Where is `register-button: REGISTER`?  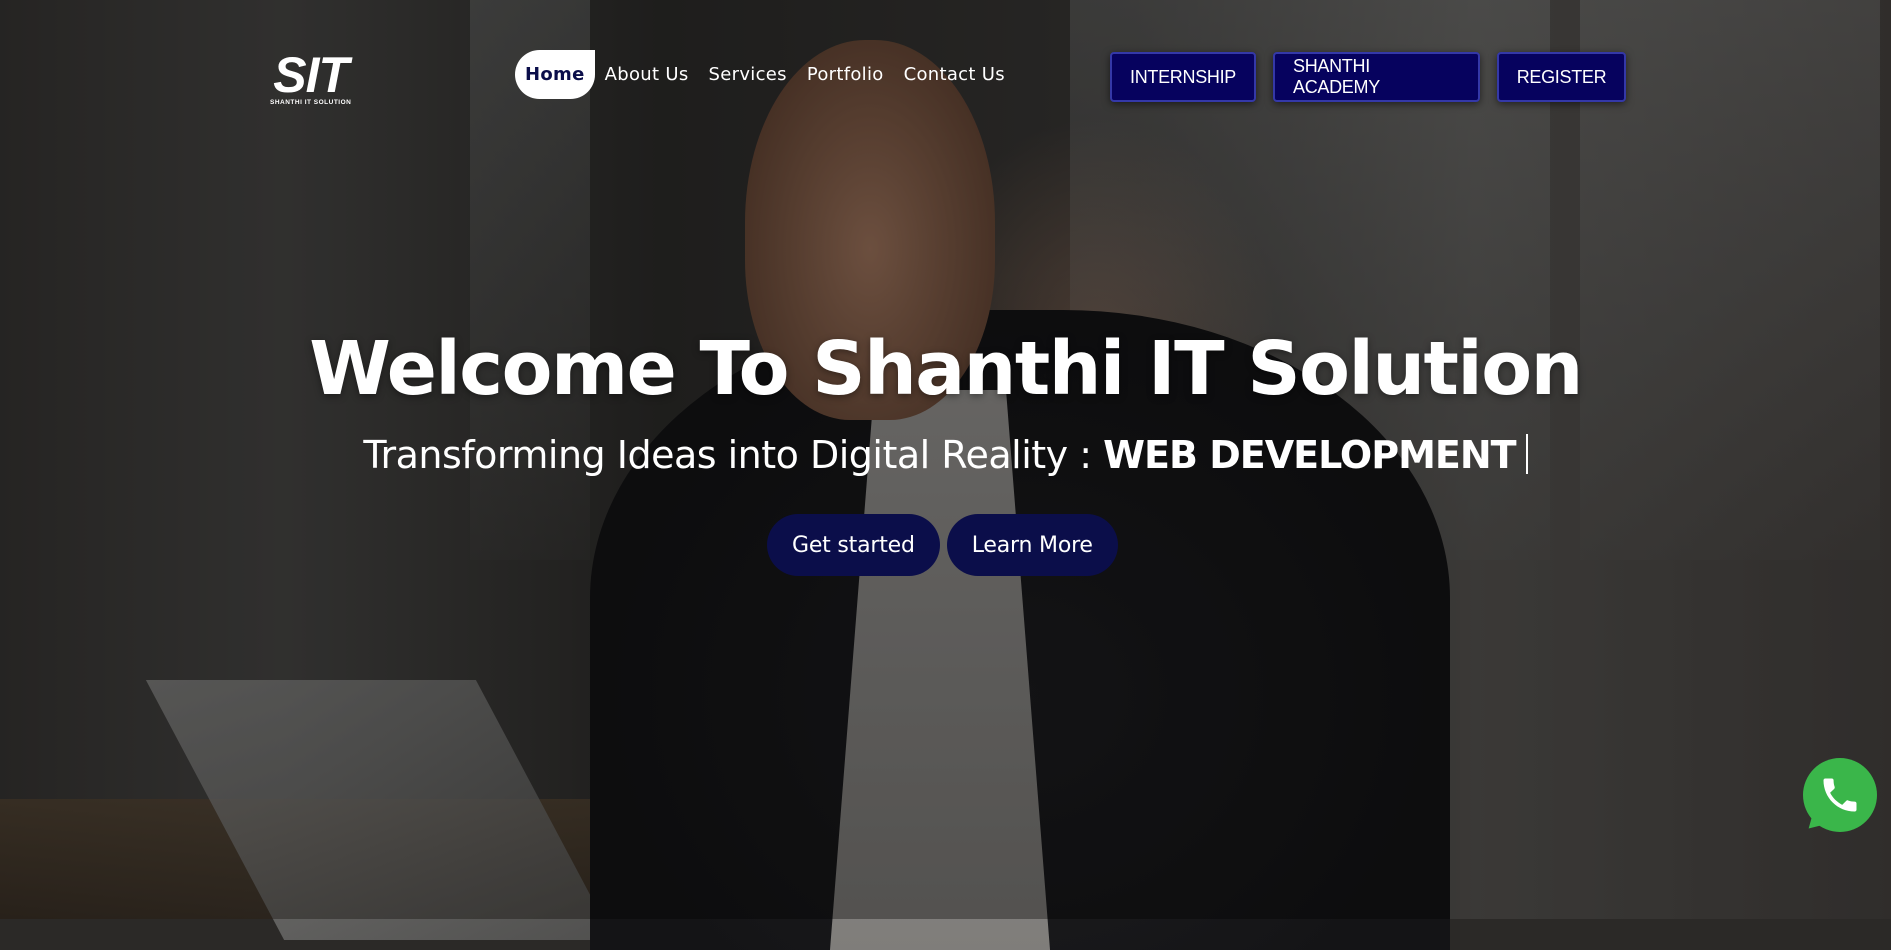
register-button: REGISTER is located at coordinates (1561, 77).